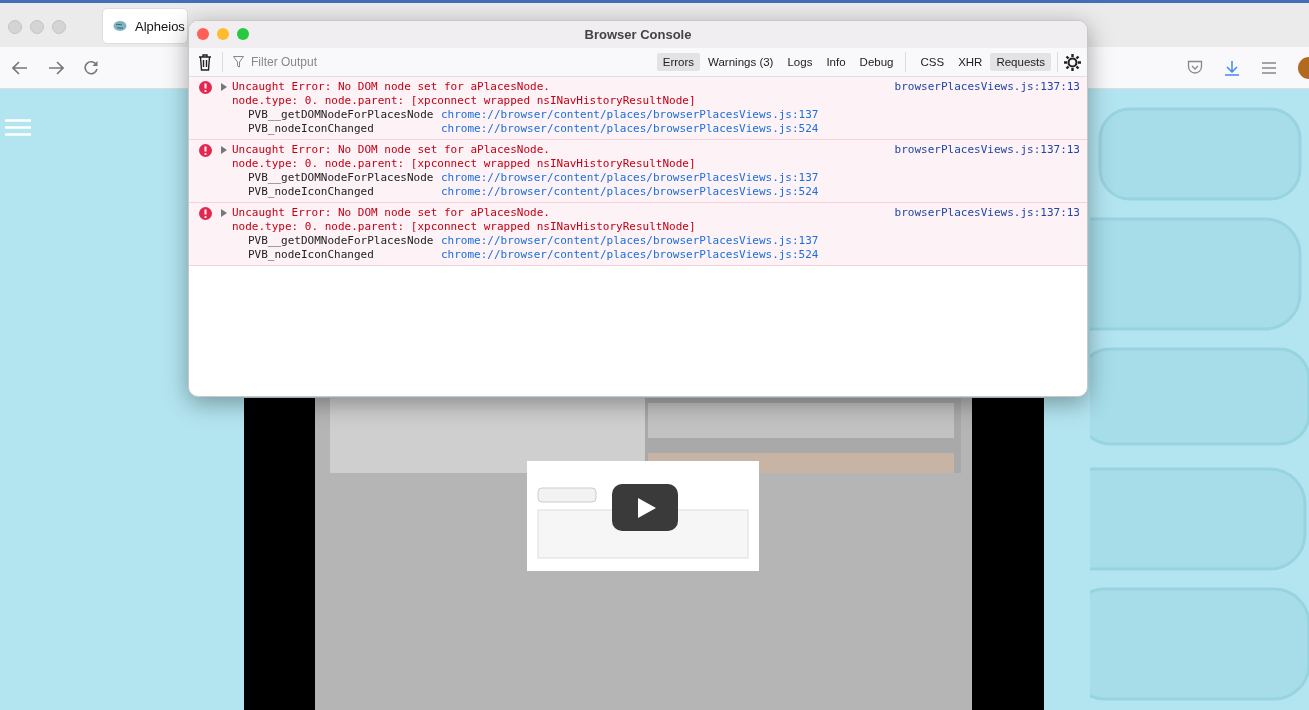  I want to click on play-icon, so click(647, 507).